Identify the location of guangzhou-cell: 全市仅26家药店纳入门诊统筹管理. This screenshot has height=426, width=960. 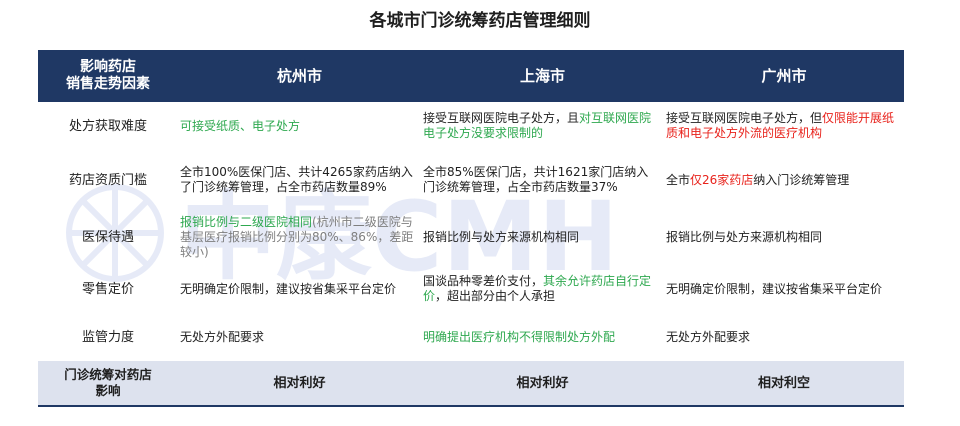
(758, 179).